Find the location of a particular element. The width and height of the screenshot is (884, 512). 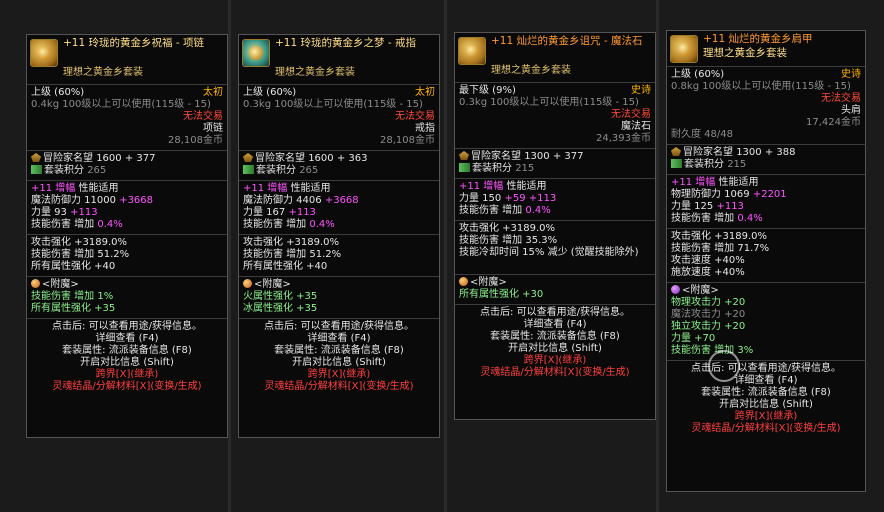

slot-row: 项链 is located at coordinates (127, 129).